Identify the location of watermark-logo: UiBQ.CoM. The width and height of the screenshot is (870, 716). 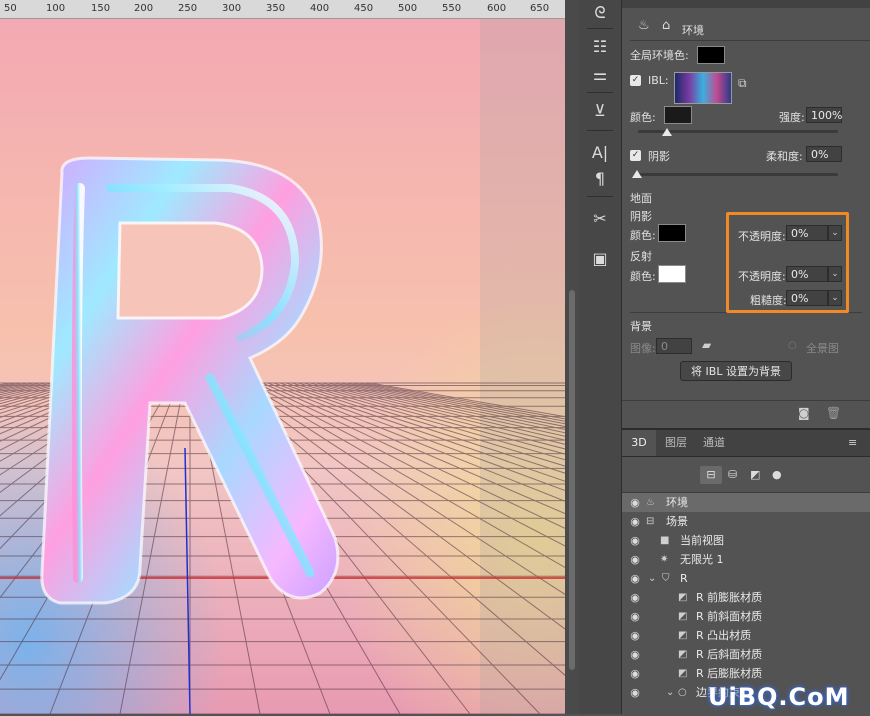
(779, 697).